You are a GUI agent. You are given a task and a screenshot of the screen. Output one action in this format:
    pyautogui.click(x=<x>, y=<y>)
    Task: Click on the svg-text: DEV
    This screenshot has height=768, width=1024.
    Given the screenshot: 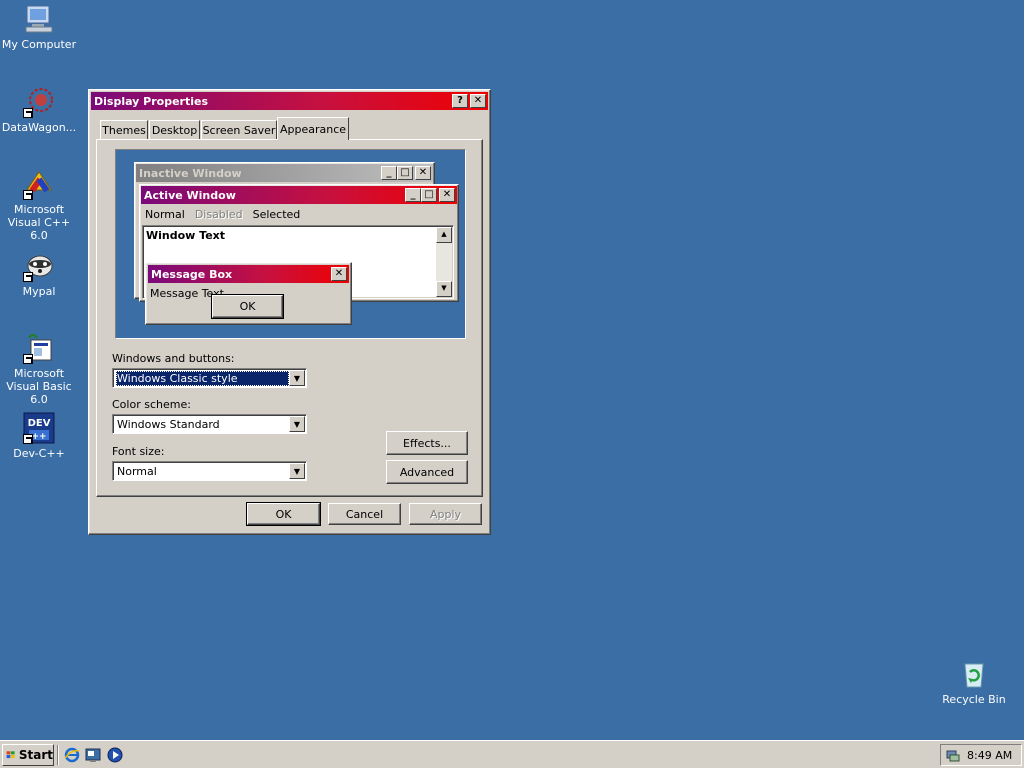 What is the action you would take?
    pyautogui.click(x=39, y=423)
    